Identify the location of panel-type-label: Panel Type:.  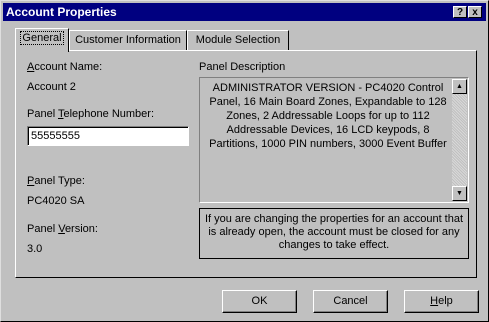
(56, 181).